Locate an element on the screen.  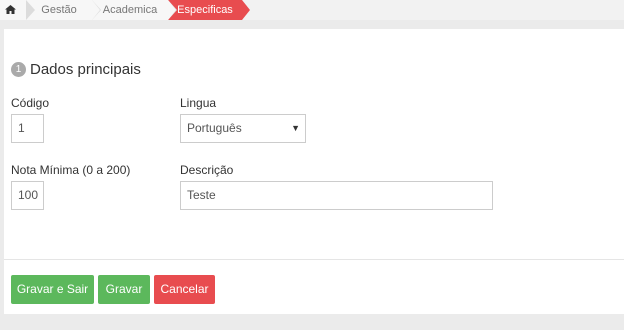
breadcrumb-label: Especificas is located at coordinates (205, 10).